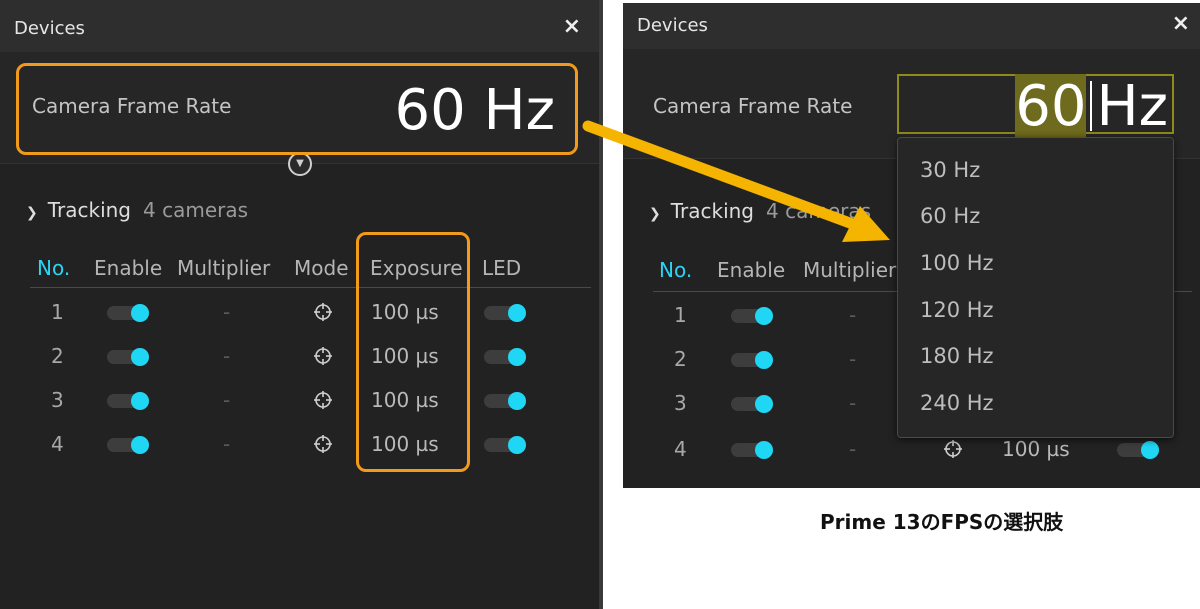 The height and width of the screenshot is (609, 1200). I want to click on column-header-mode: Mode, so click(321, 268).